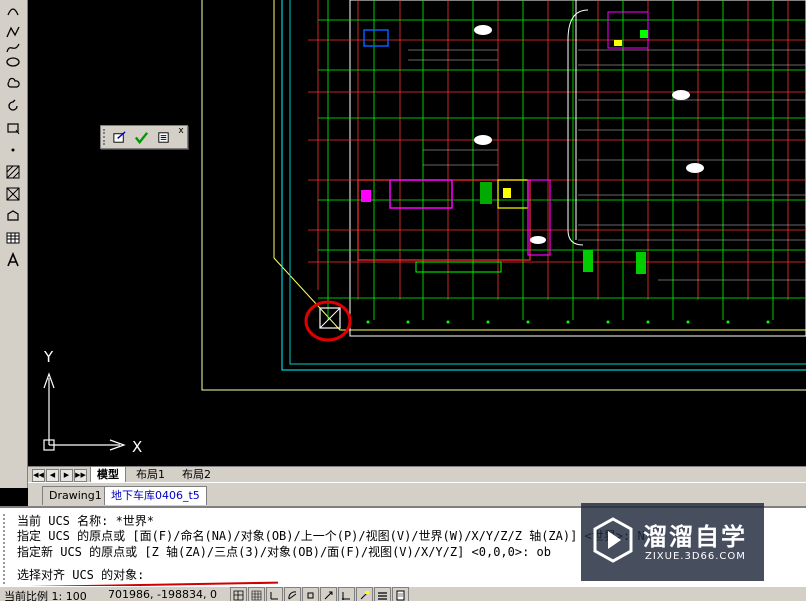 The width and height of the screenshot is (806, 601). What do you see at coordinates (695, 537) in the screenshot?
I see `watermark-title: 溜溜自学` at bounding box center [695, 537].